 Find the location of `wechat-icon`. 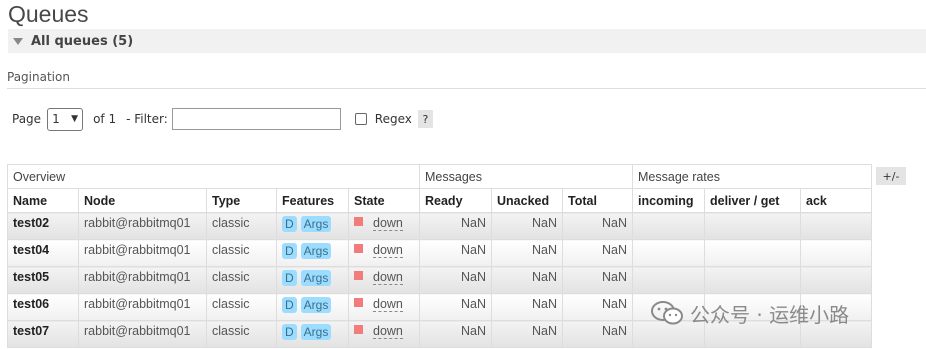

wechat-icon is located at coordinates (667, 313).